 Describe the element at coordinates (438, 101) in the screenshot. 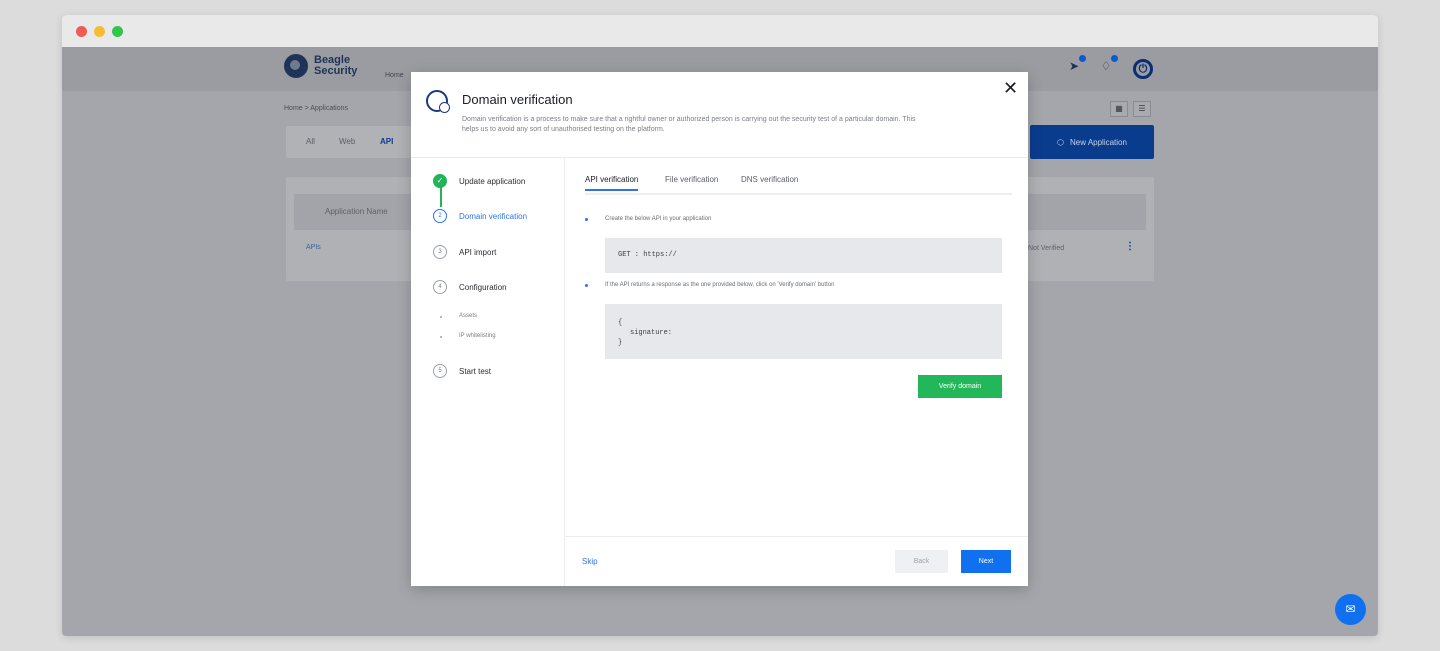

I see `globe-check-icon` at that location.